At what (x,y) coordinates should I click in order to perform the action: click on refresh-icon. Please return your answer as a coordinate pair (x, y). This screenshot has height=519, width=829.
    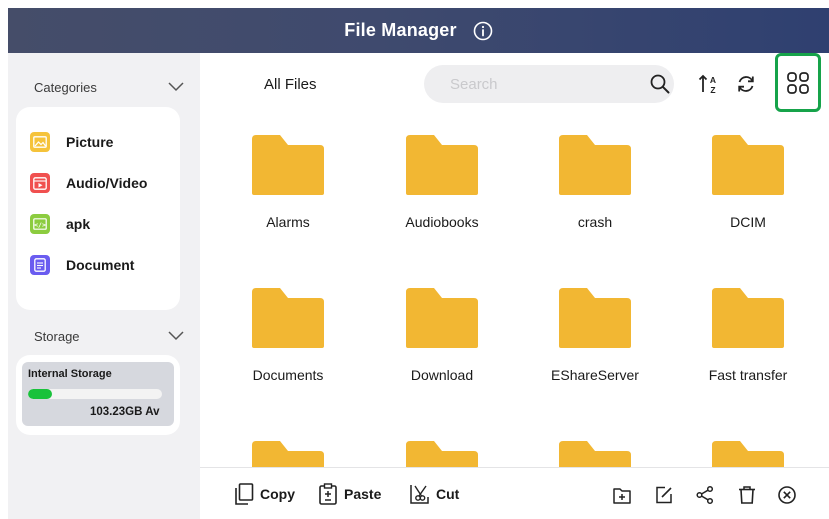
    Looking at the image, I should click on (746, 84).